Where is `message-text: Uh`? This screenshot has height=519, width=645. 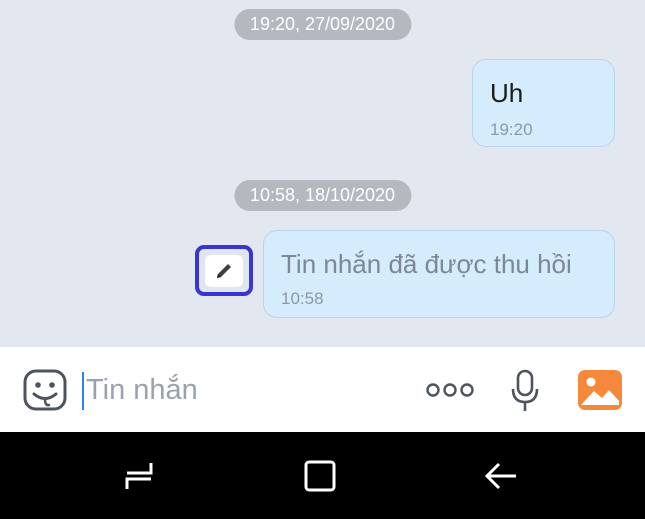 message-text: Uh is located at coordinates (507, 93).